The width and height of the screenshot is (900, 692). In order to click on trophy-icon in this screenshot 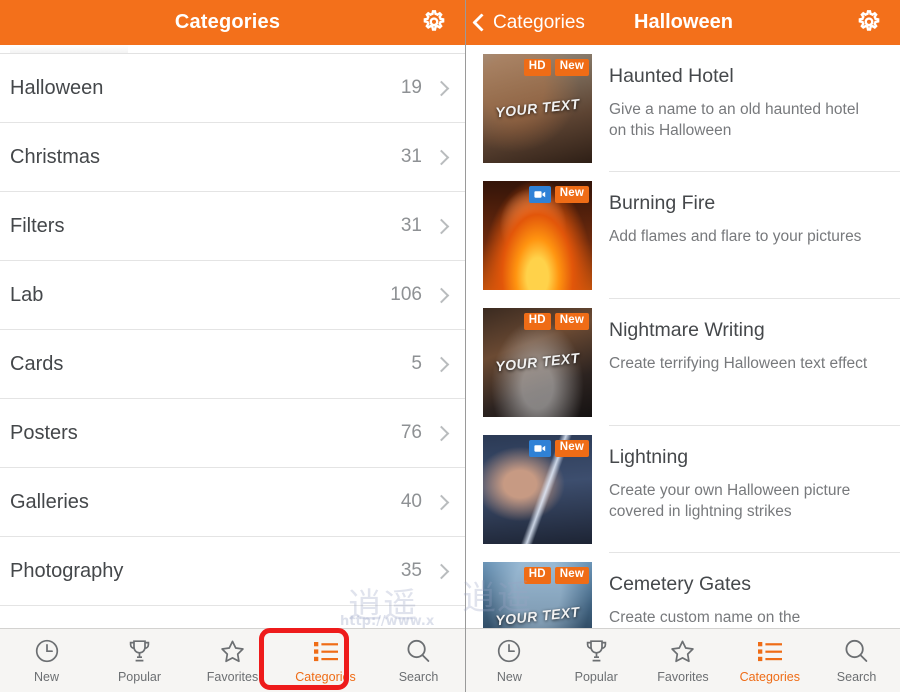, I will do `click(596, 651)`.